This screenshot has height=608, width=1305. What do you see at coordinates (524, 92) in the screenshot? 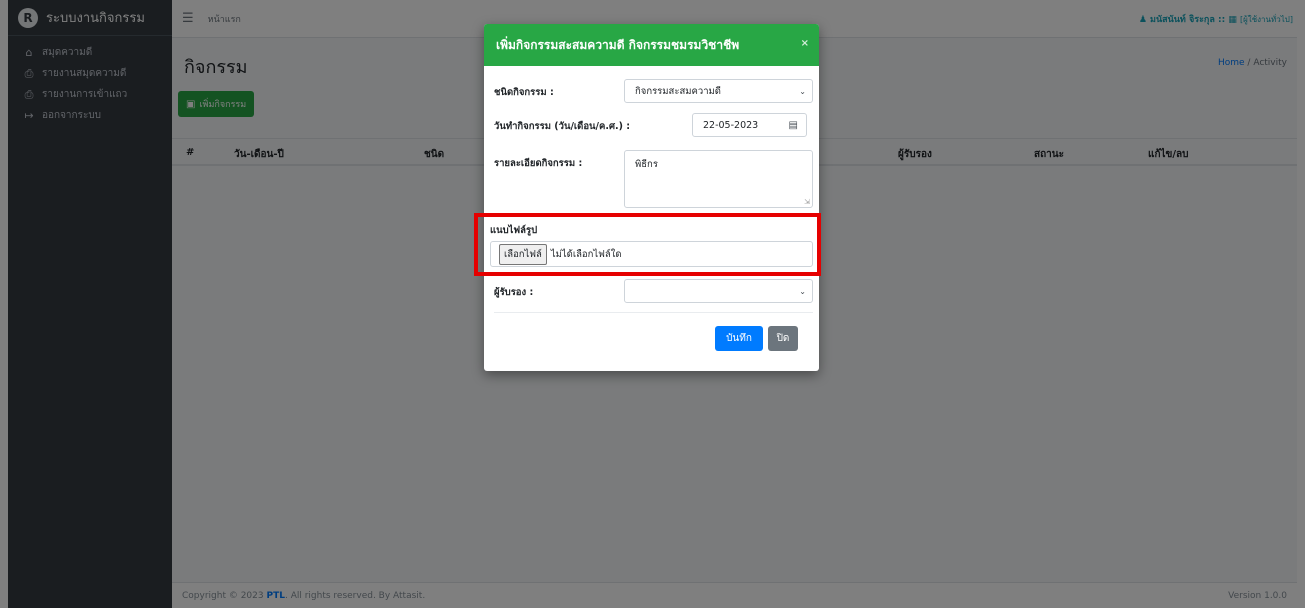
I see `activity-type-label: ชนิดกิจกรรม :` at bounding box center [524, 92].